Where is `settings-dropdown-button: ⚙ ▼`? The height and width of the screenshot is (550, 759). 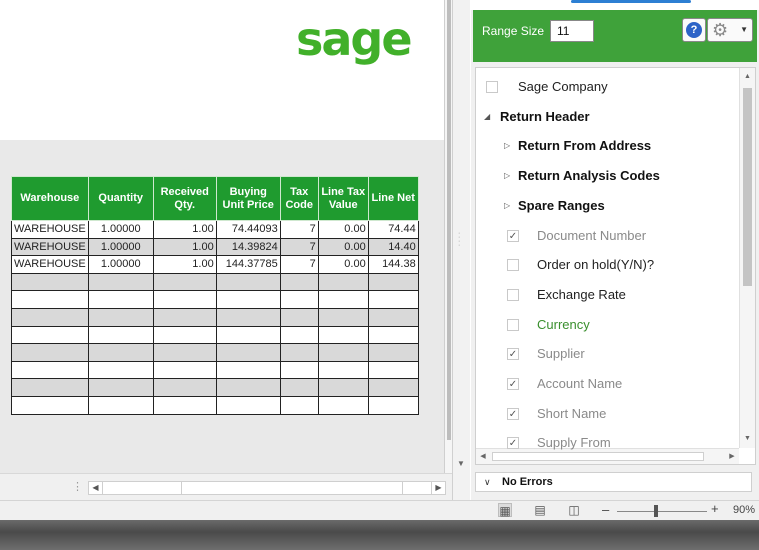
settings-dropdown-button: ⚙ ▼ is located at coordinates (730, 30).